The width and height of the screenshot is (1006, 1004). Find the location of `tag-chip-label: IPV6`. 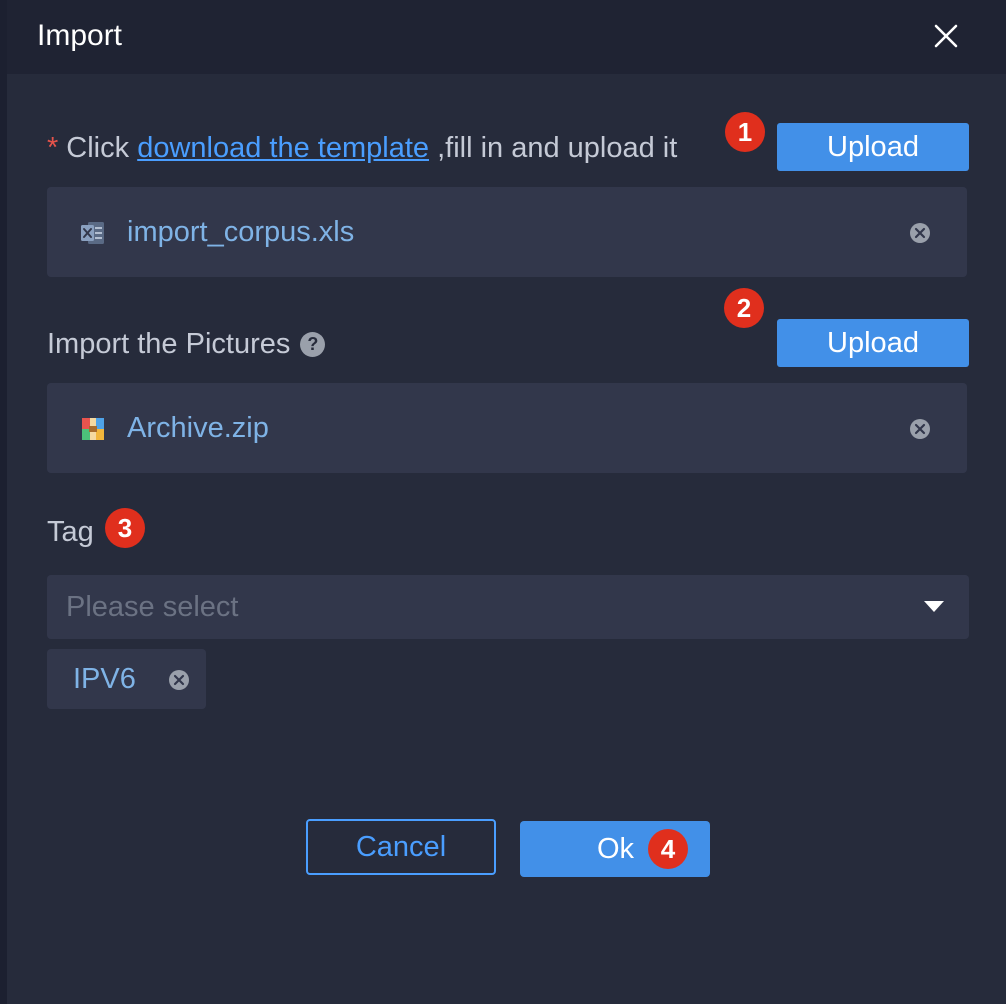

tag-chip-label: IPV6 is located at coordinates (104, 679).